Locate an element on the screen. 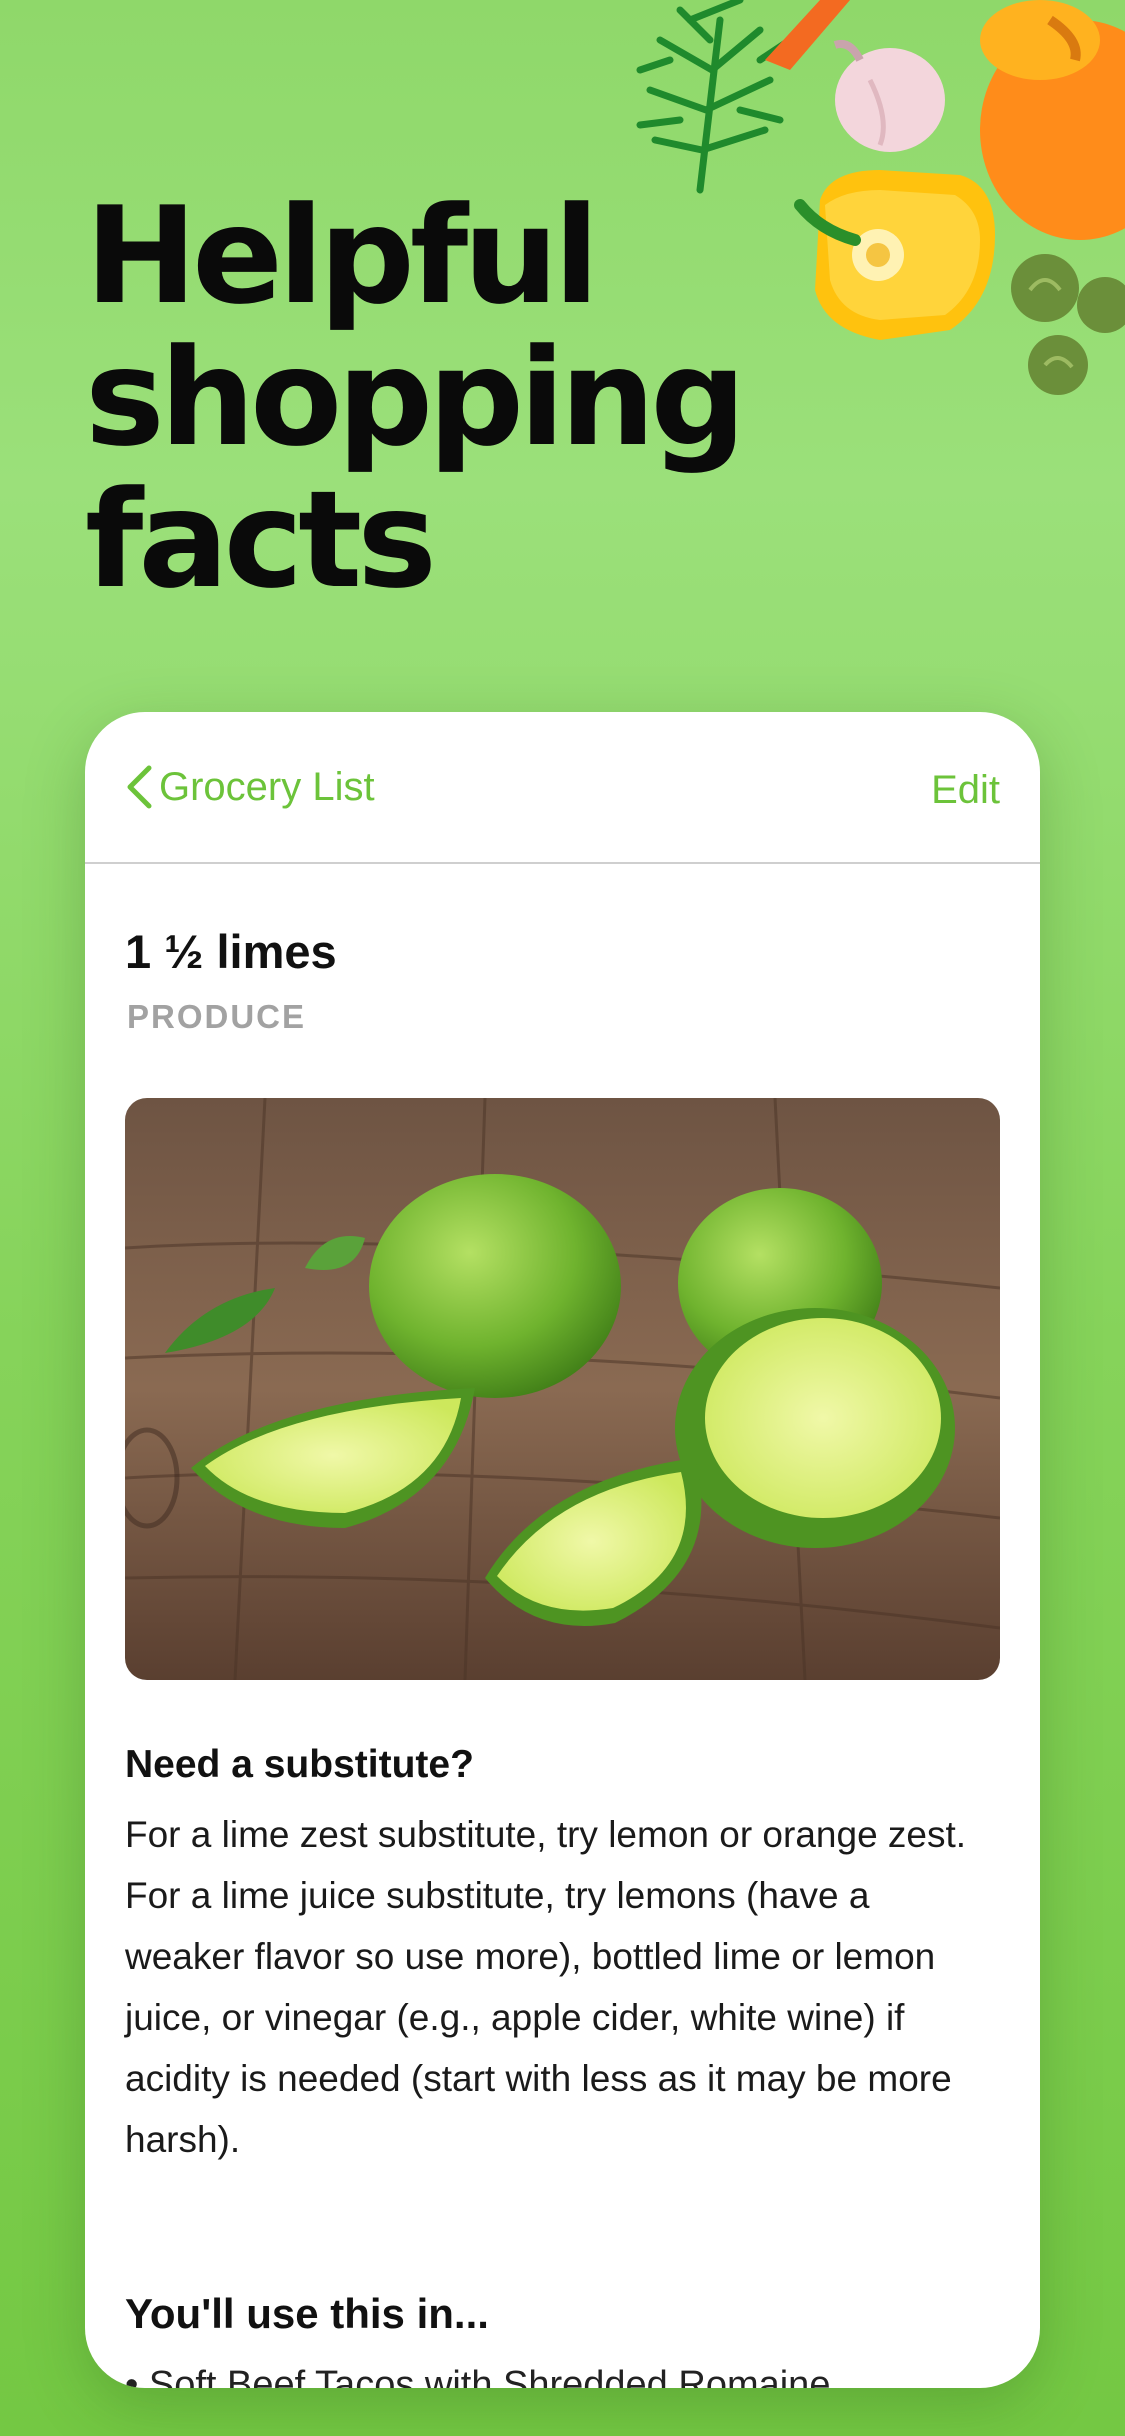  item-category: PRODUCE is located at coordinates (217, 1016).